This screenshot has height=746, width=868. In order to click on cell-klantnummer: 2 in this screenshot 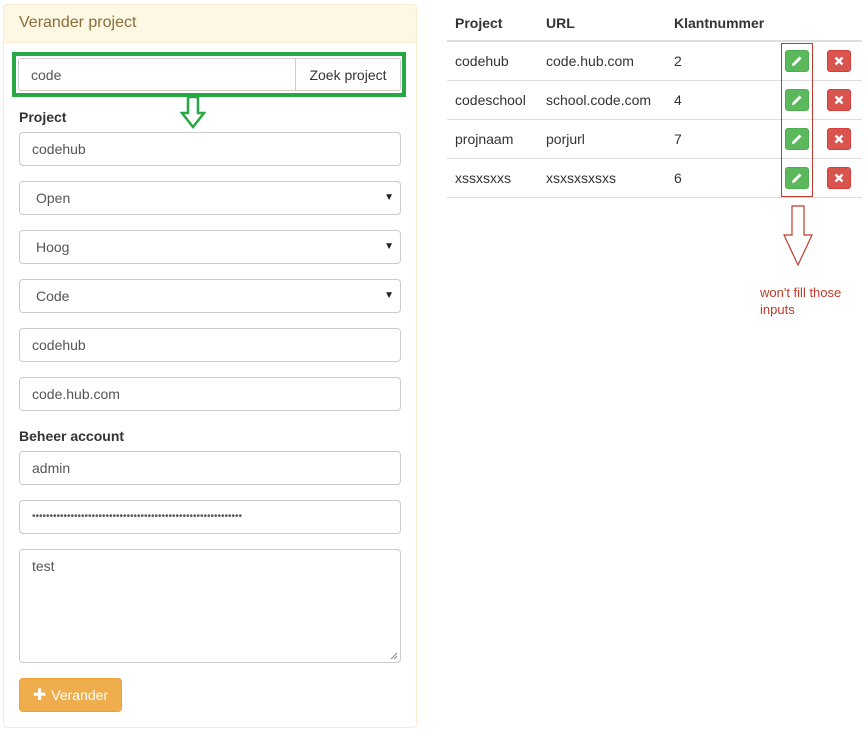, I will do `click(678, 61)`.